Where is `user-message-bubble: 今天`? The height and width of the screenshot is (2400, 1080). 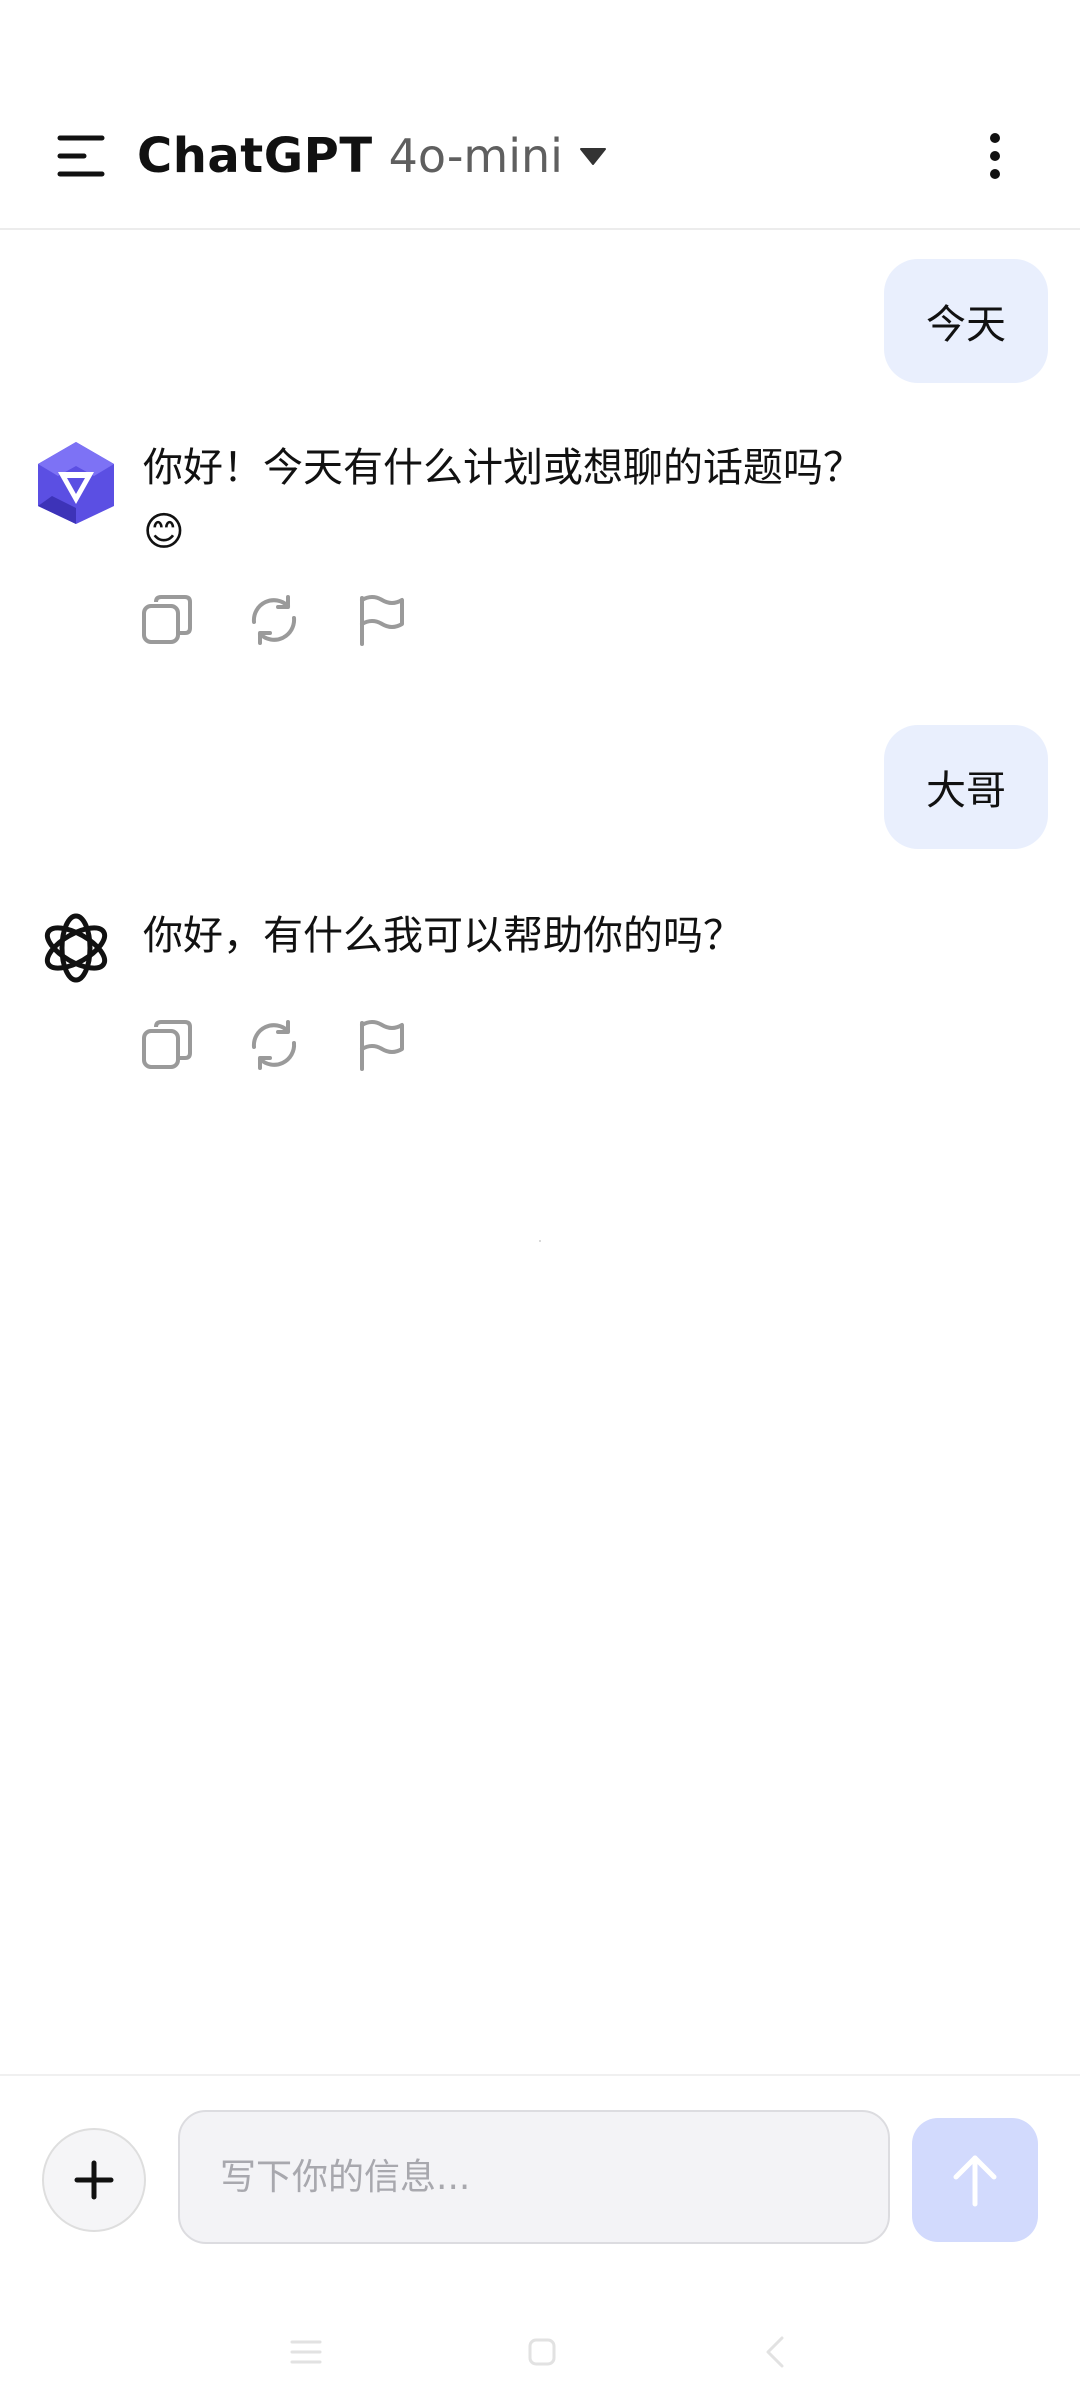 user-message-bubble: 今天 is located at coordinates (966, 321).